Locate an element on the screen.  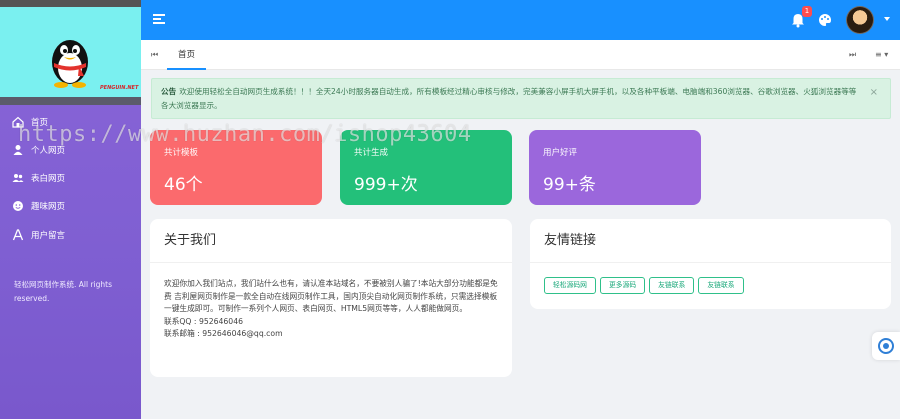
alert-title: 公告 is located at coordinates (169, 91).